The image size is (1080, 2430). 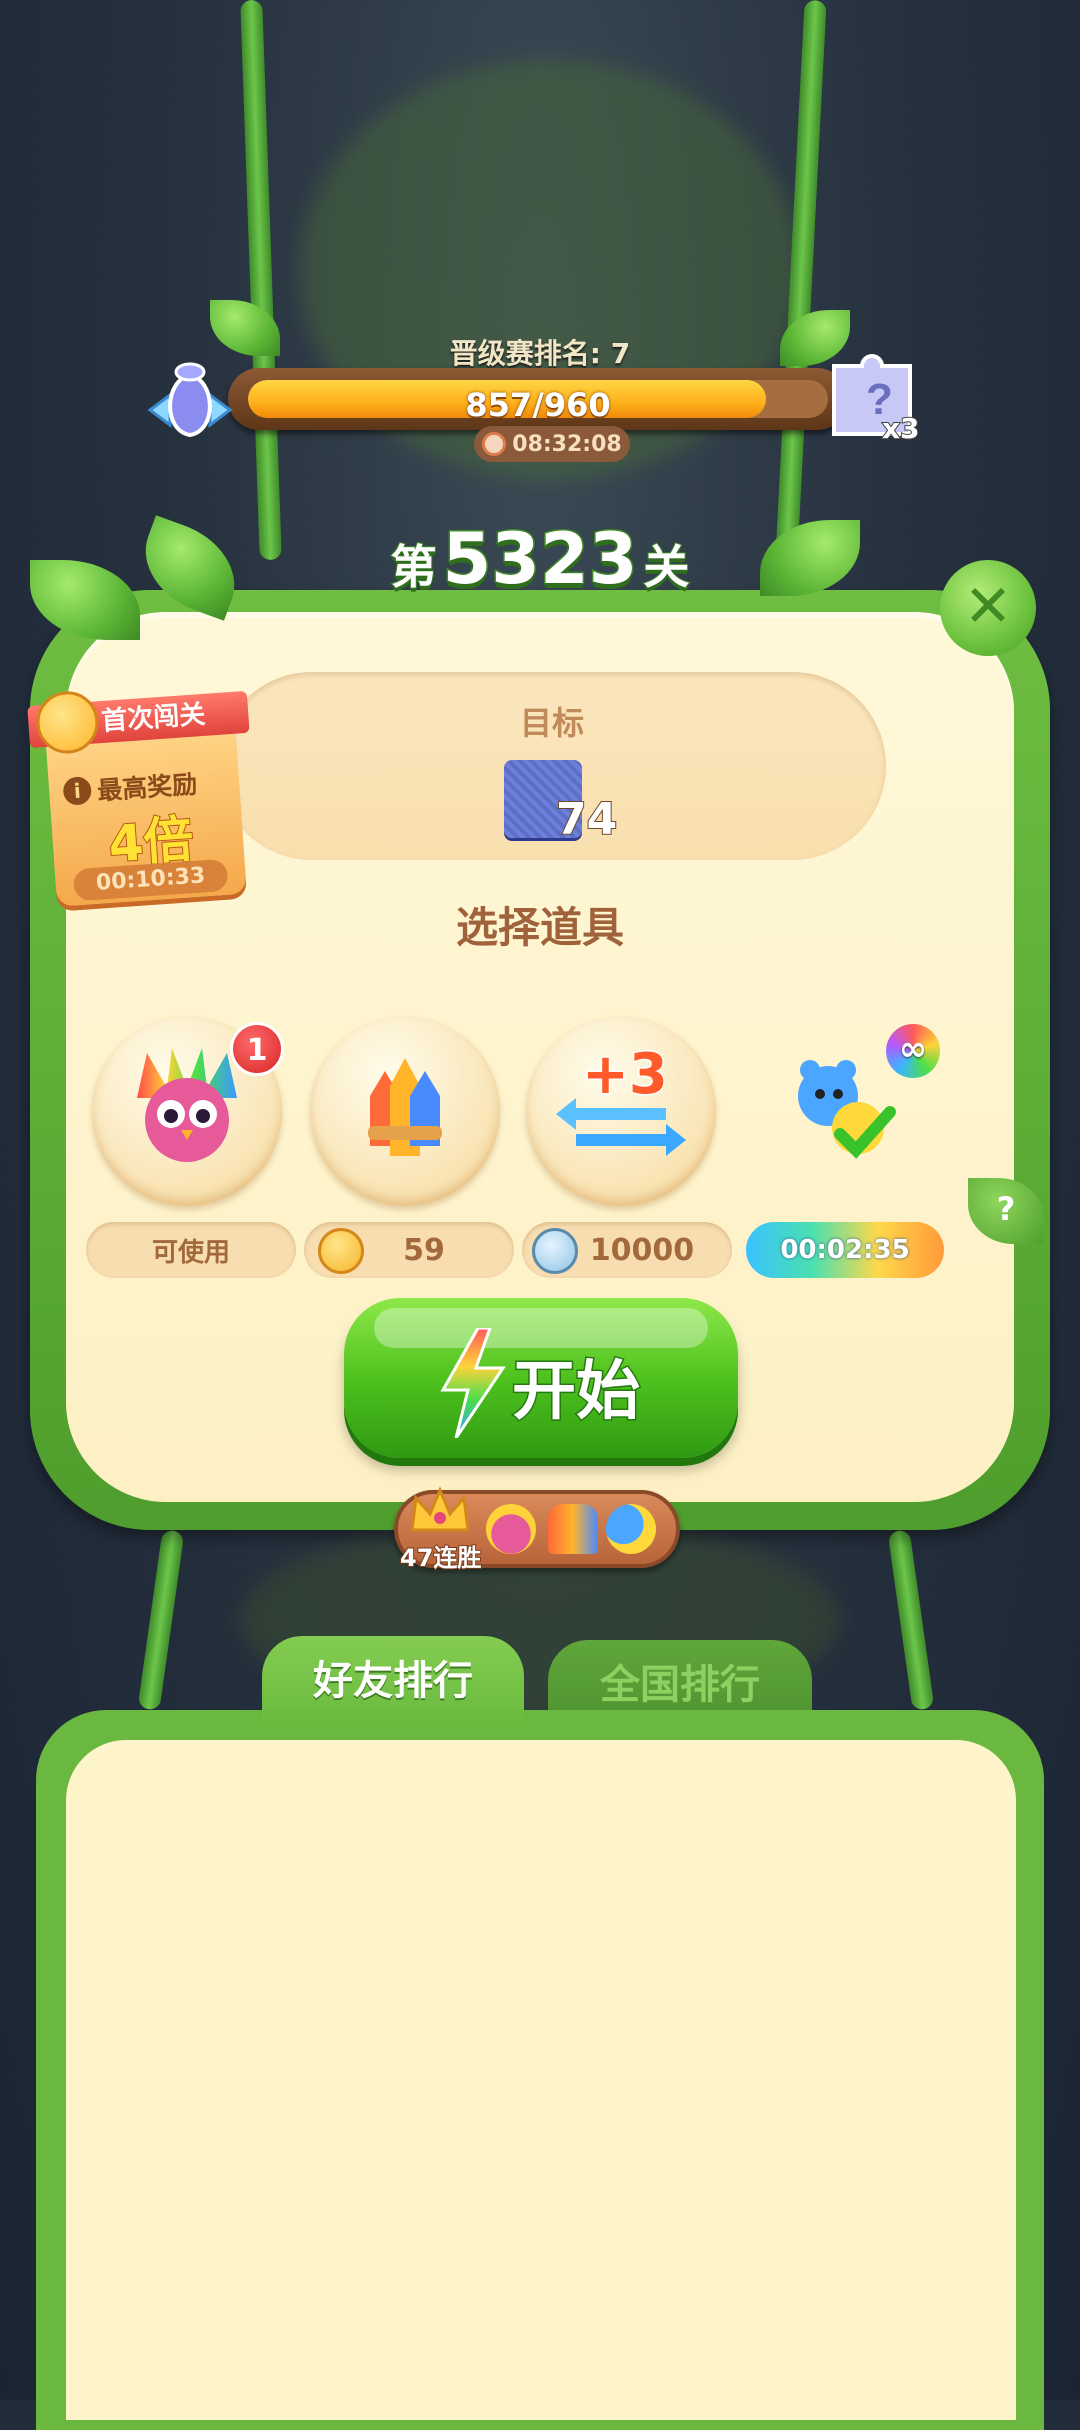 I want to click on infinity-icon: ∞, so click(x=913, y=1051).